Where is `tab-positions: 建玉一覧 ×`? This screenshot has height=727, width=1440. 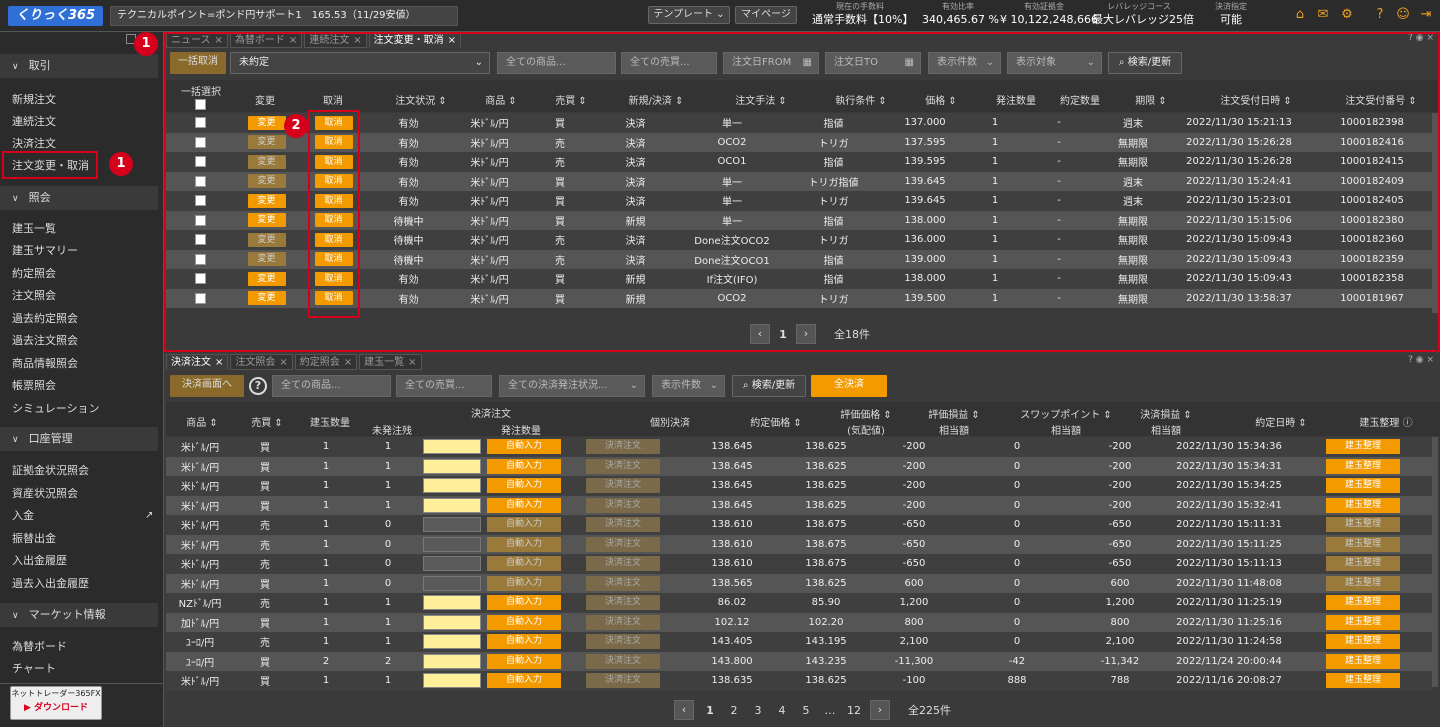
tab-positions: 建玉一覧 × is located at coordinates (390, 362).